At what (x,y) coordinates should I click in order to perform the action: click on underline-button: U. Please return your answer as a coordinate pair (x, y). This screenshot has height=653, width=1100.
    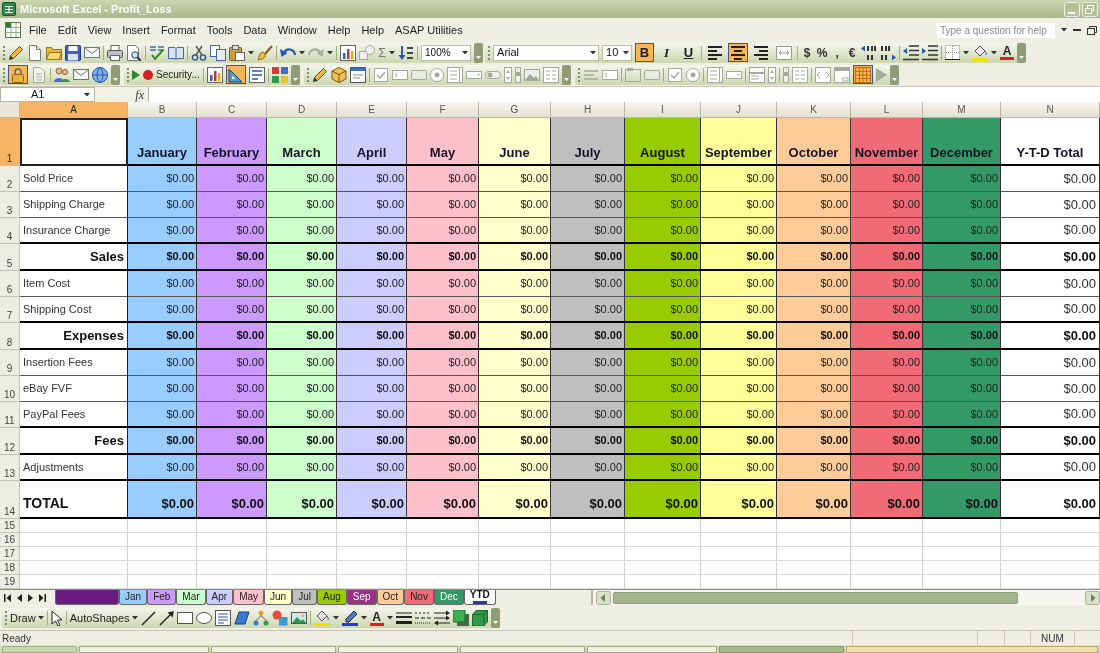
    Looking at the image, I should click on (689, 52).